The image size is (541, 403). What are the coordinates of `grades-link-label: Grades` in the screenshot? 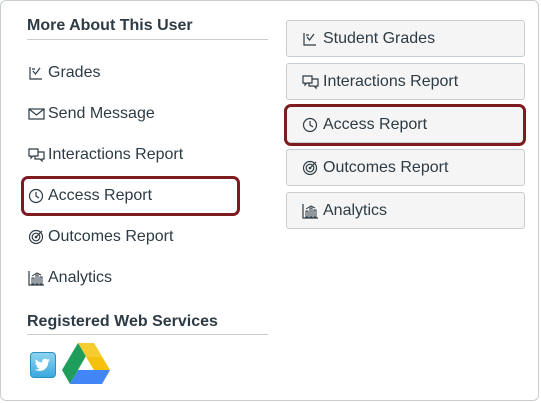 It's located at (74, 72).